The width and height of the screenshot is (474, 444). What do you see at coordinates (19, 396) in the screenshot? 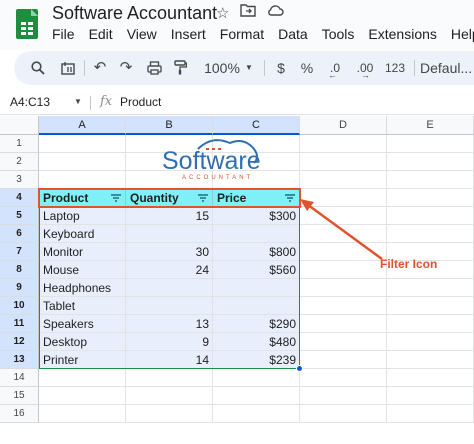
I see `row-header-15: 15` at bounding box center [19, 396].